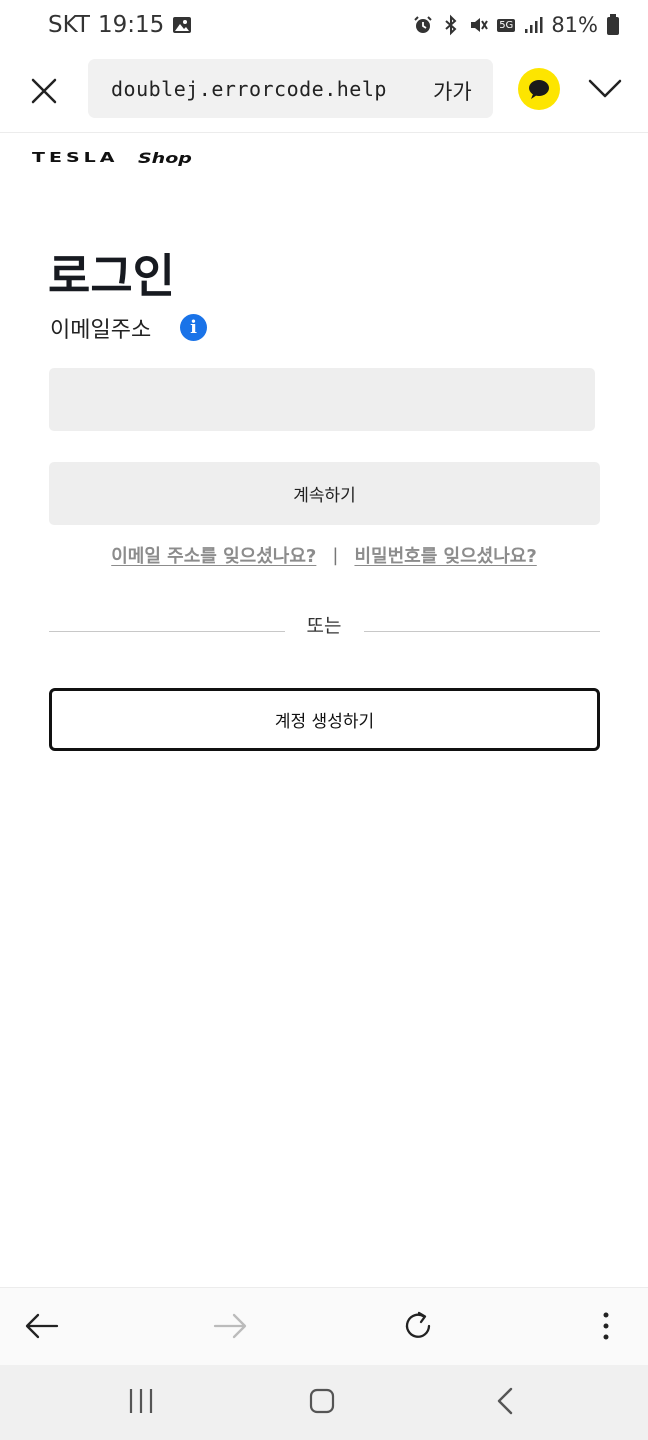  I want to click on status-right: 5G 81%, so click(516, 25).